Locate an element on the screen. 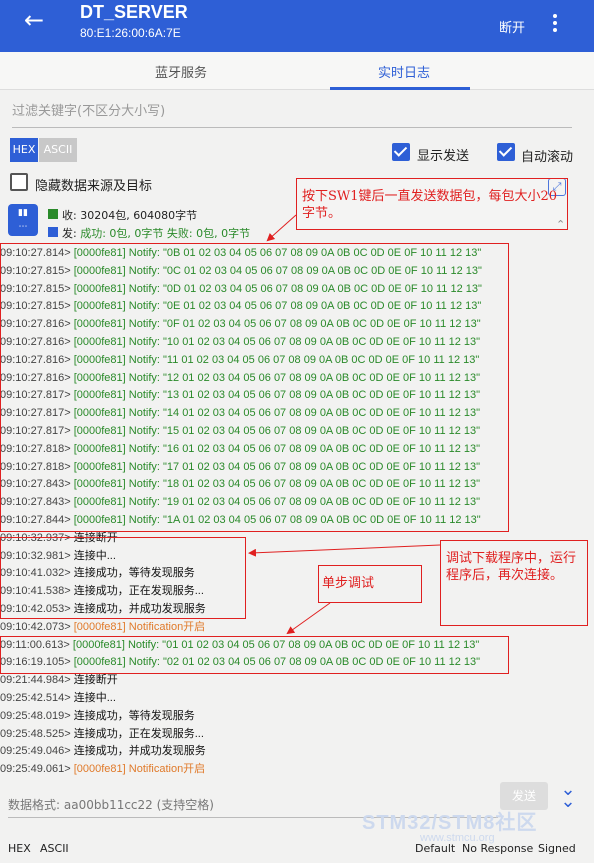 The height and width of the screenshot is (863, 594). hide-source-checkbox is located at coordinates (19, 182).